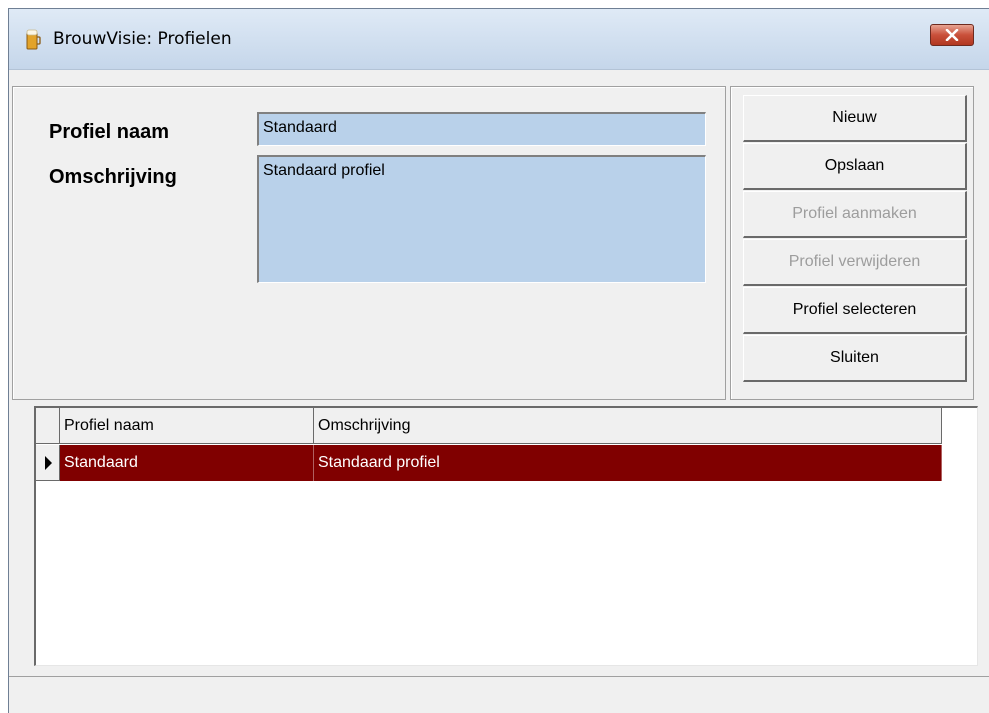  I want to click on create-profile-button: Profiel aanmaken, so click(855, 214).